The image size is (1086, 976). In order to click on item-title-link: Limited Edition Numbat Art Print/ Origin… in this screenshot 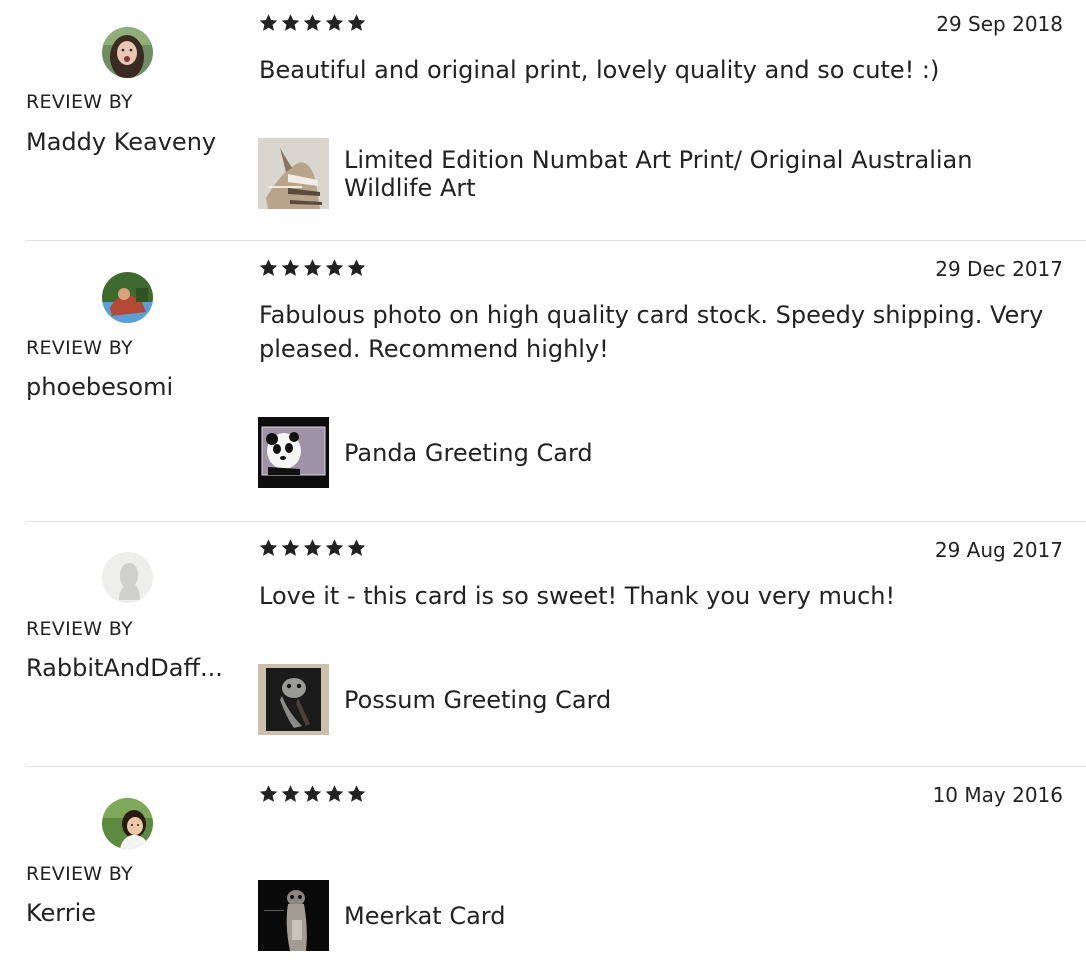, I will do `click(704, 174)`.